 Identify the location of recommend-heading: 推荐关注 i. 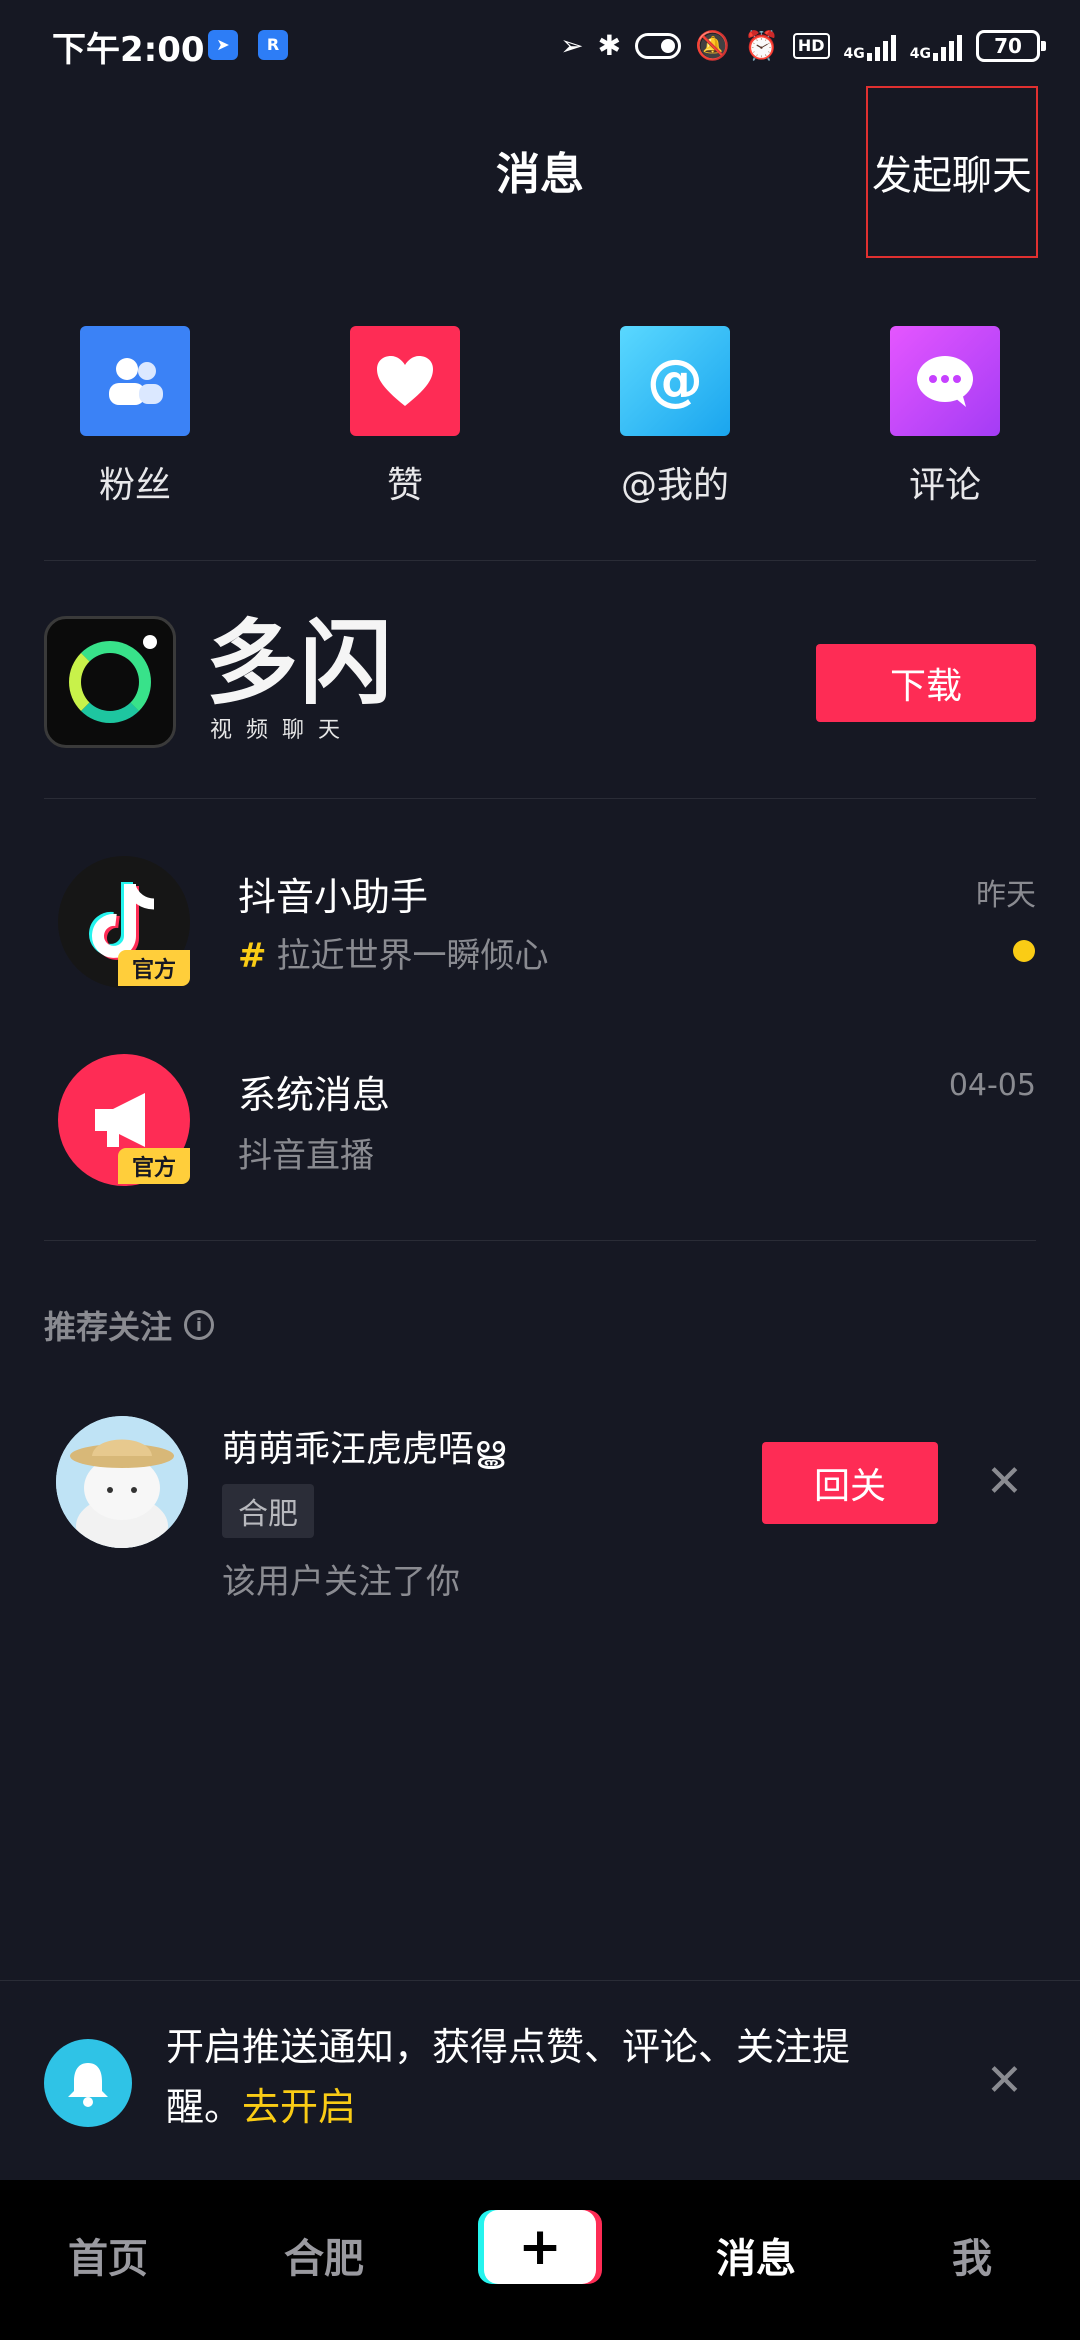
(129, 1325).